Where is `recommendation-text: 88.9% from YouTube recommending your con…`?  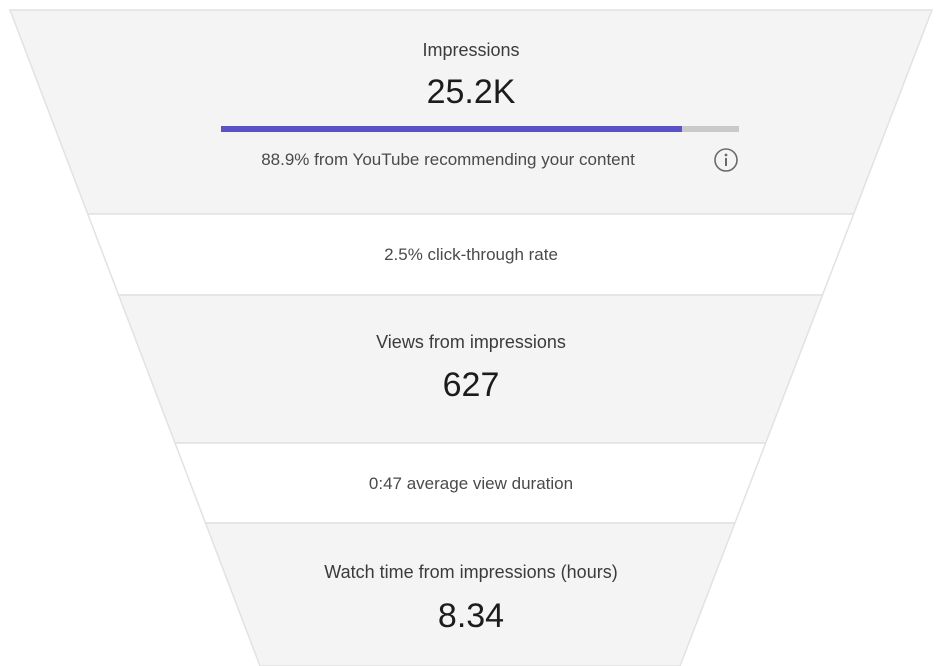 recommendation-text: 88.9% from YouTube recommending your con… is located at coordinates (448, 159).